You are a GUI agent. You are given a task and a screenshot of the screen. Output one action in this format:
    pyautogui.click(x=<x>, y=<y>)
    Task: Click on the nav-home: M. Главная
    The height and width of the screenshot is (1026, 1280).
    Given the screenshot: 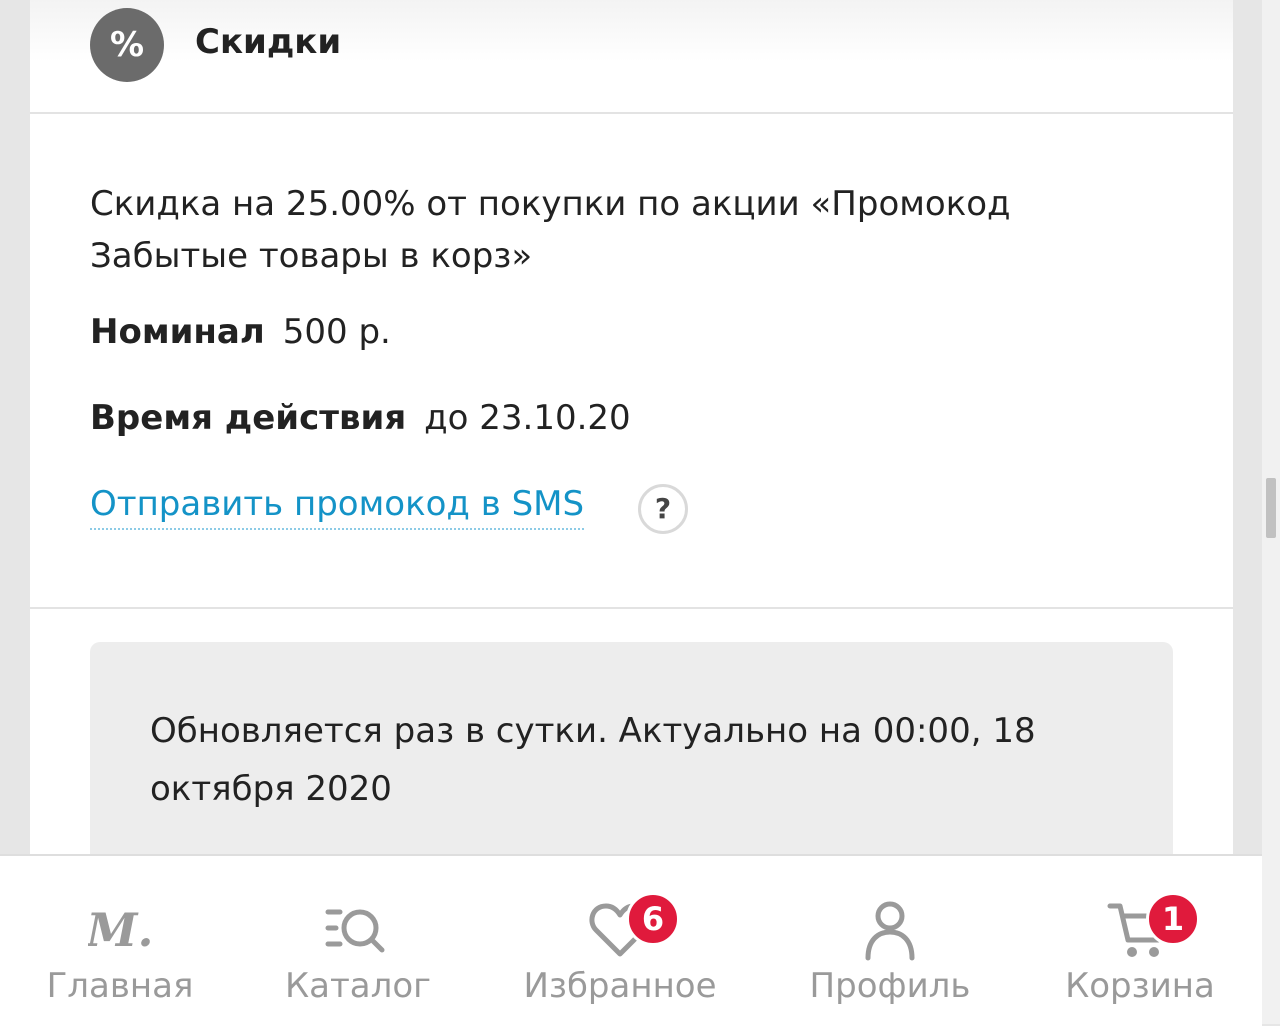 What is the action you would take?
    pyautogui.click(x=120, y=941)
    